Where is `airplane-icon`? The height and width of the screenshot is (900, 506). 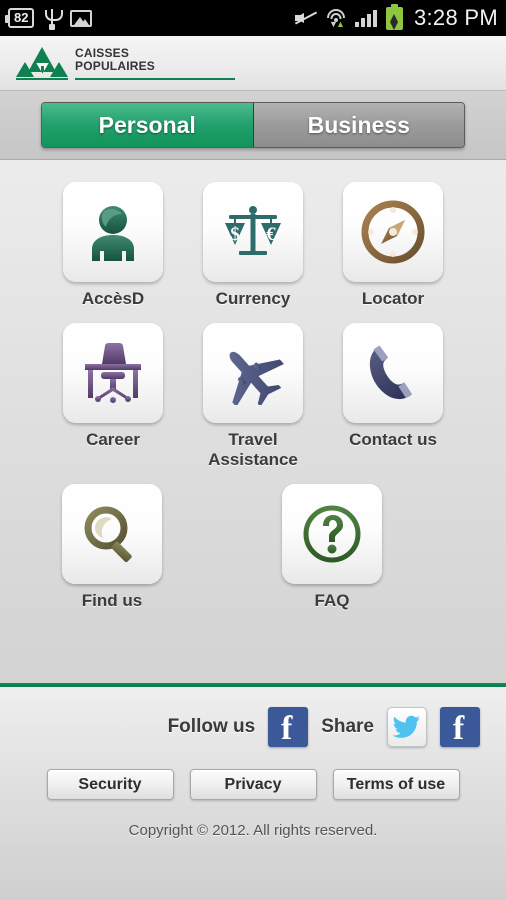
airplane-icon is located at coordinates (256, 378).